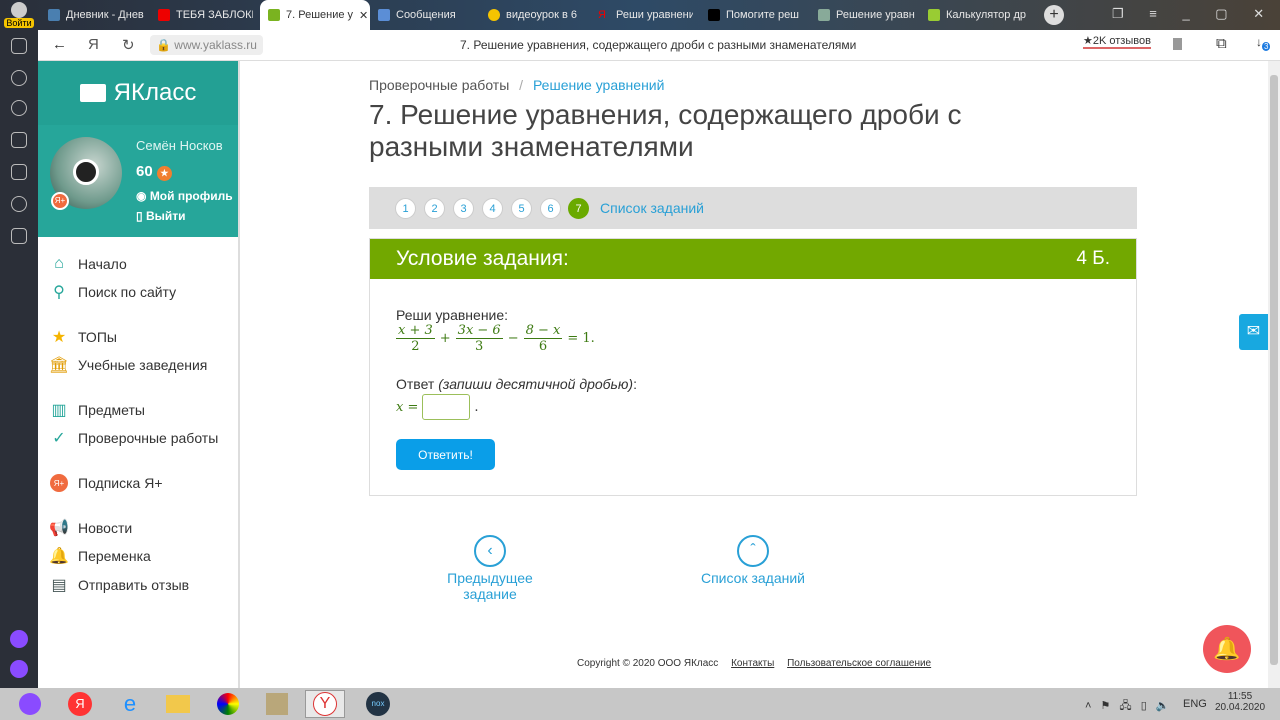  Describe the element at coordinates (128, 365) in the screenshot. I see `sidebar-item-schools: 🏛 Учебные заведения` at that location.